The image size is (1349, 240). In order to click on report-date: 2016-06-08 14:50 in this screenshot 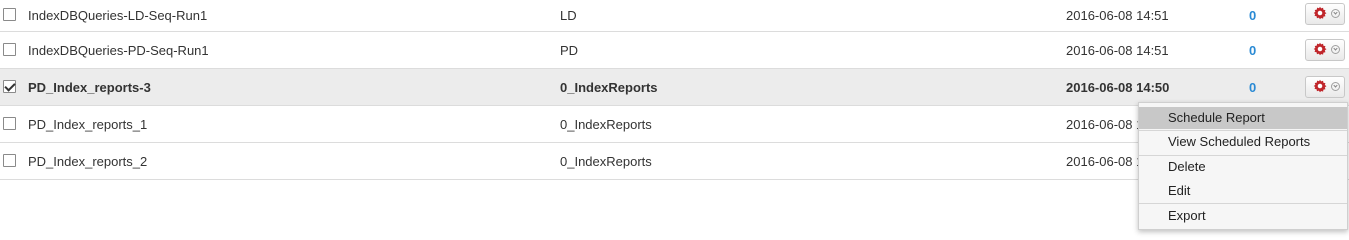, I will do `click(1118, 87)`.